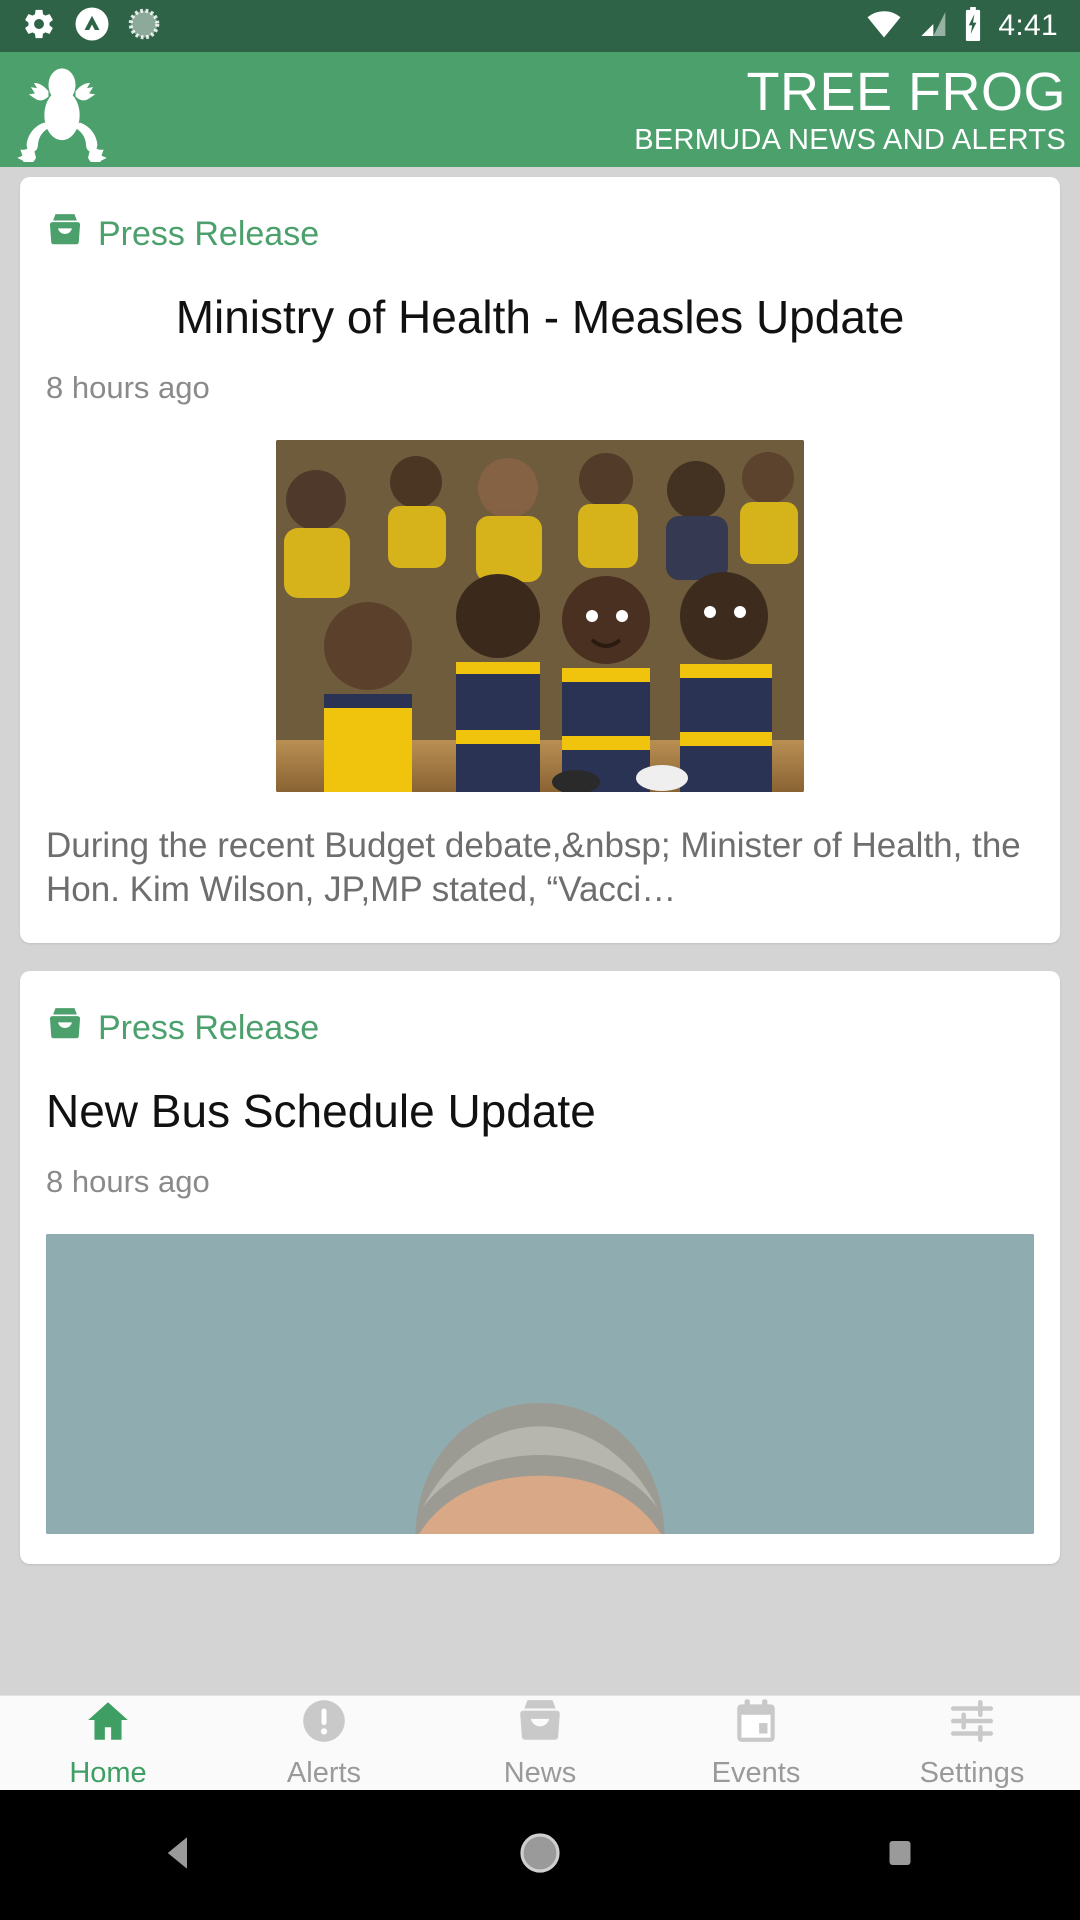  I want to click on home-icon, so click(108, 1723).